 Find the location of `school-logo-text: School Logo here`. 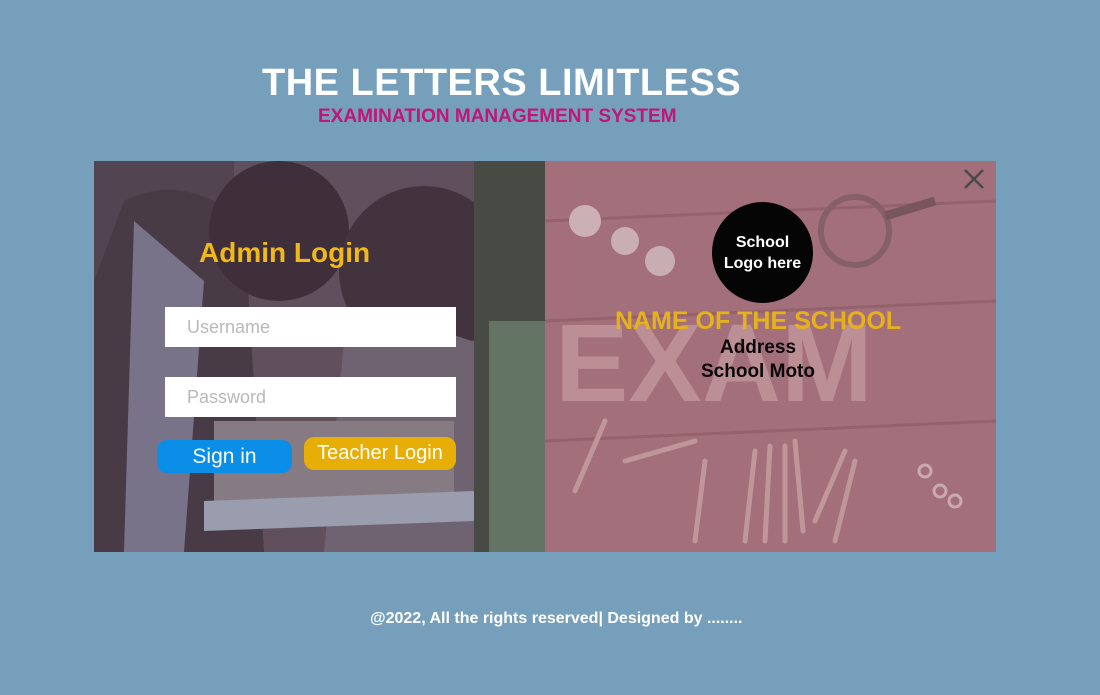

school-logo-text: School Logo here is located at coordinates (762, 252).